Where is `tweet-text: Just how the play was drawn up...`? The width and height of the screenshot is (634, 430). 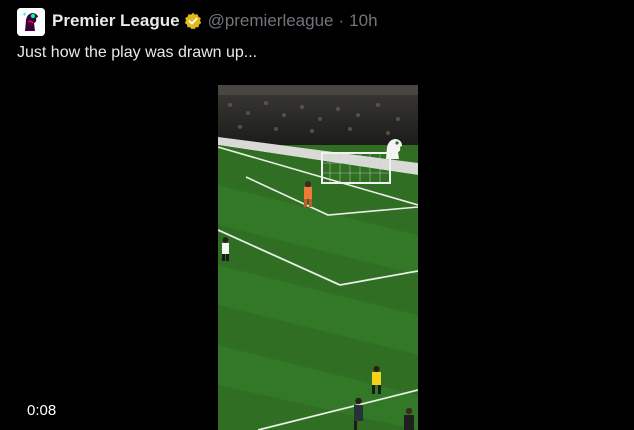 tweet-text: Just how the play was drawn up... is located at coordinates (137, 52).